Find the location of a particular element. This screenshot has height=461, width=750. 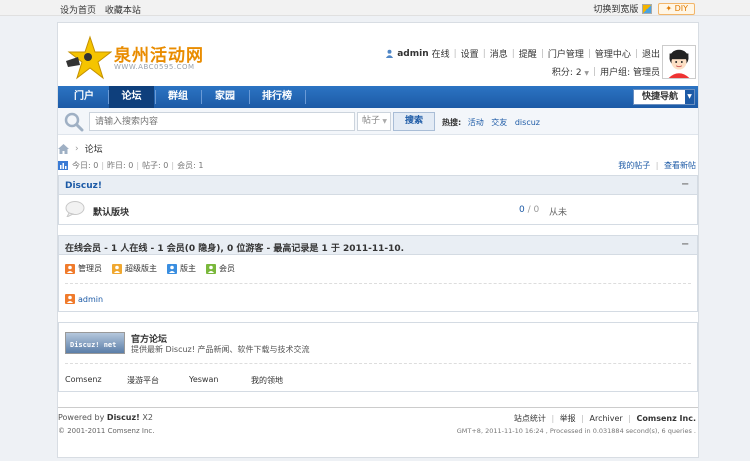

member-role-icon is located at coordinates (211, 268).